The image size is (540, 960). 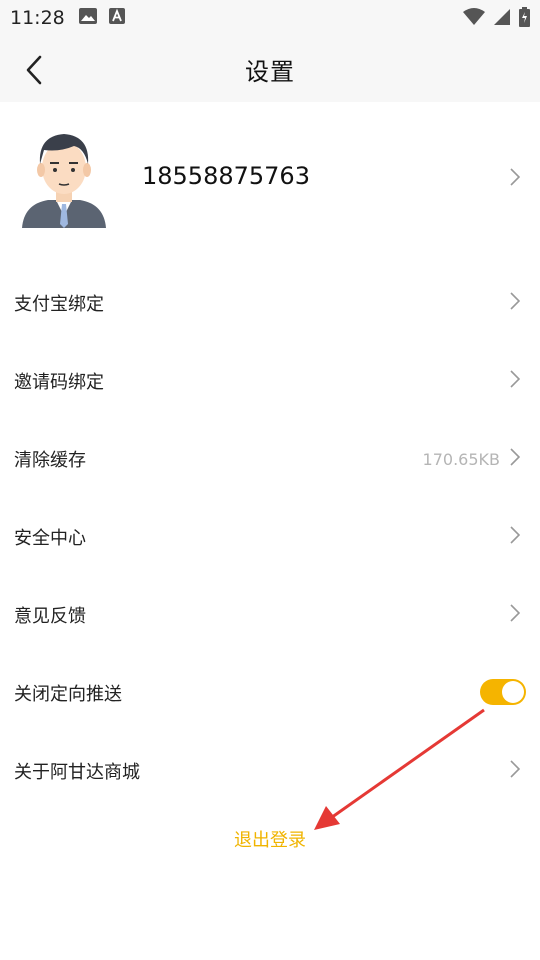 I want to click on signal-icon, so click(x=502, y=19).